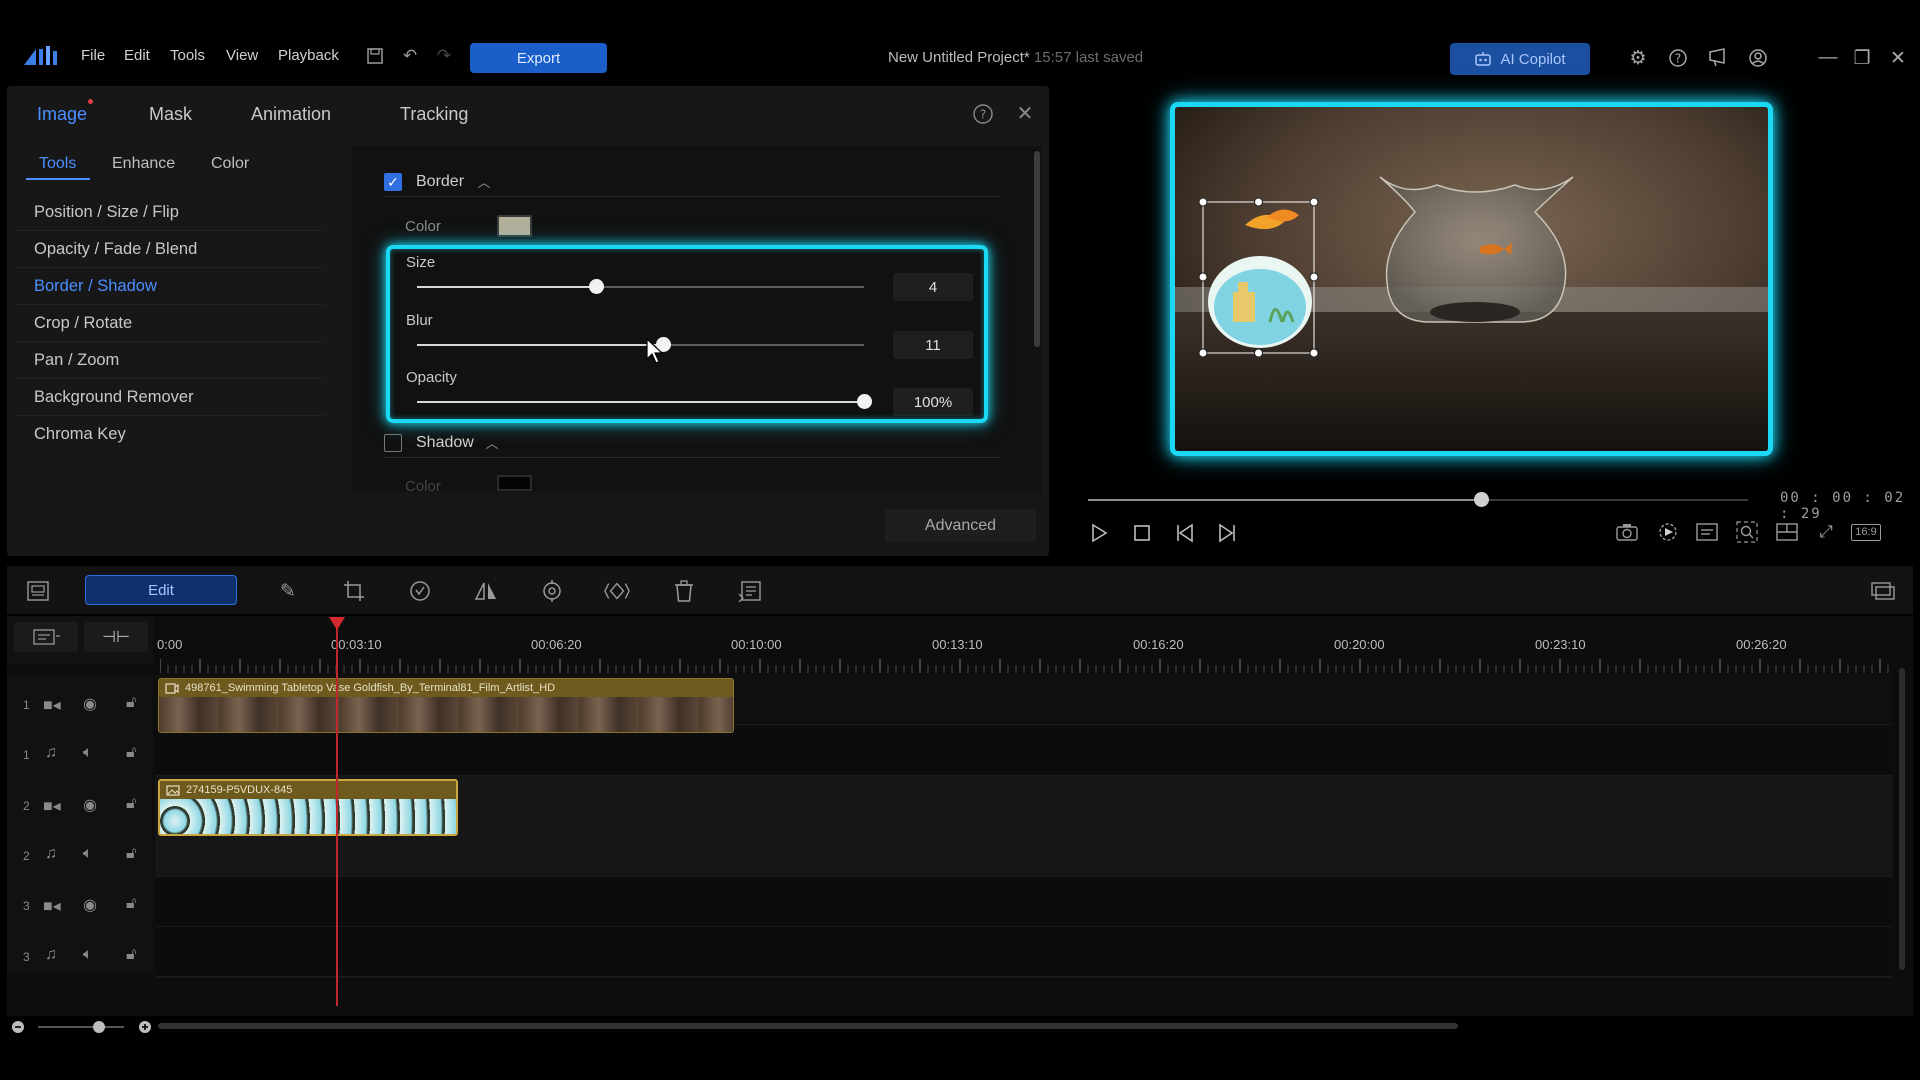 The height and width of the screenshot is (1080, 1920). Describe the element at coordinates (239, 790) in the screenshot. I see `clip-title: 274159-P5VDUX-845` at that location.